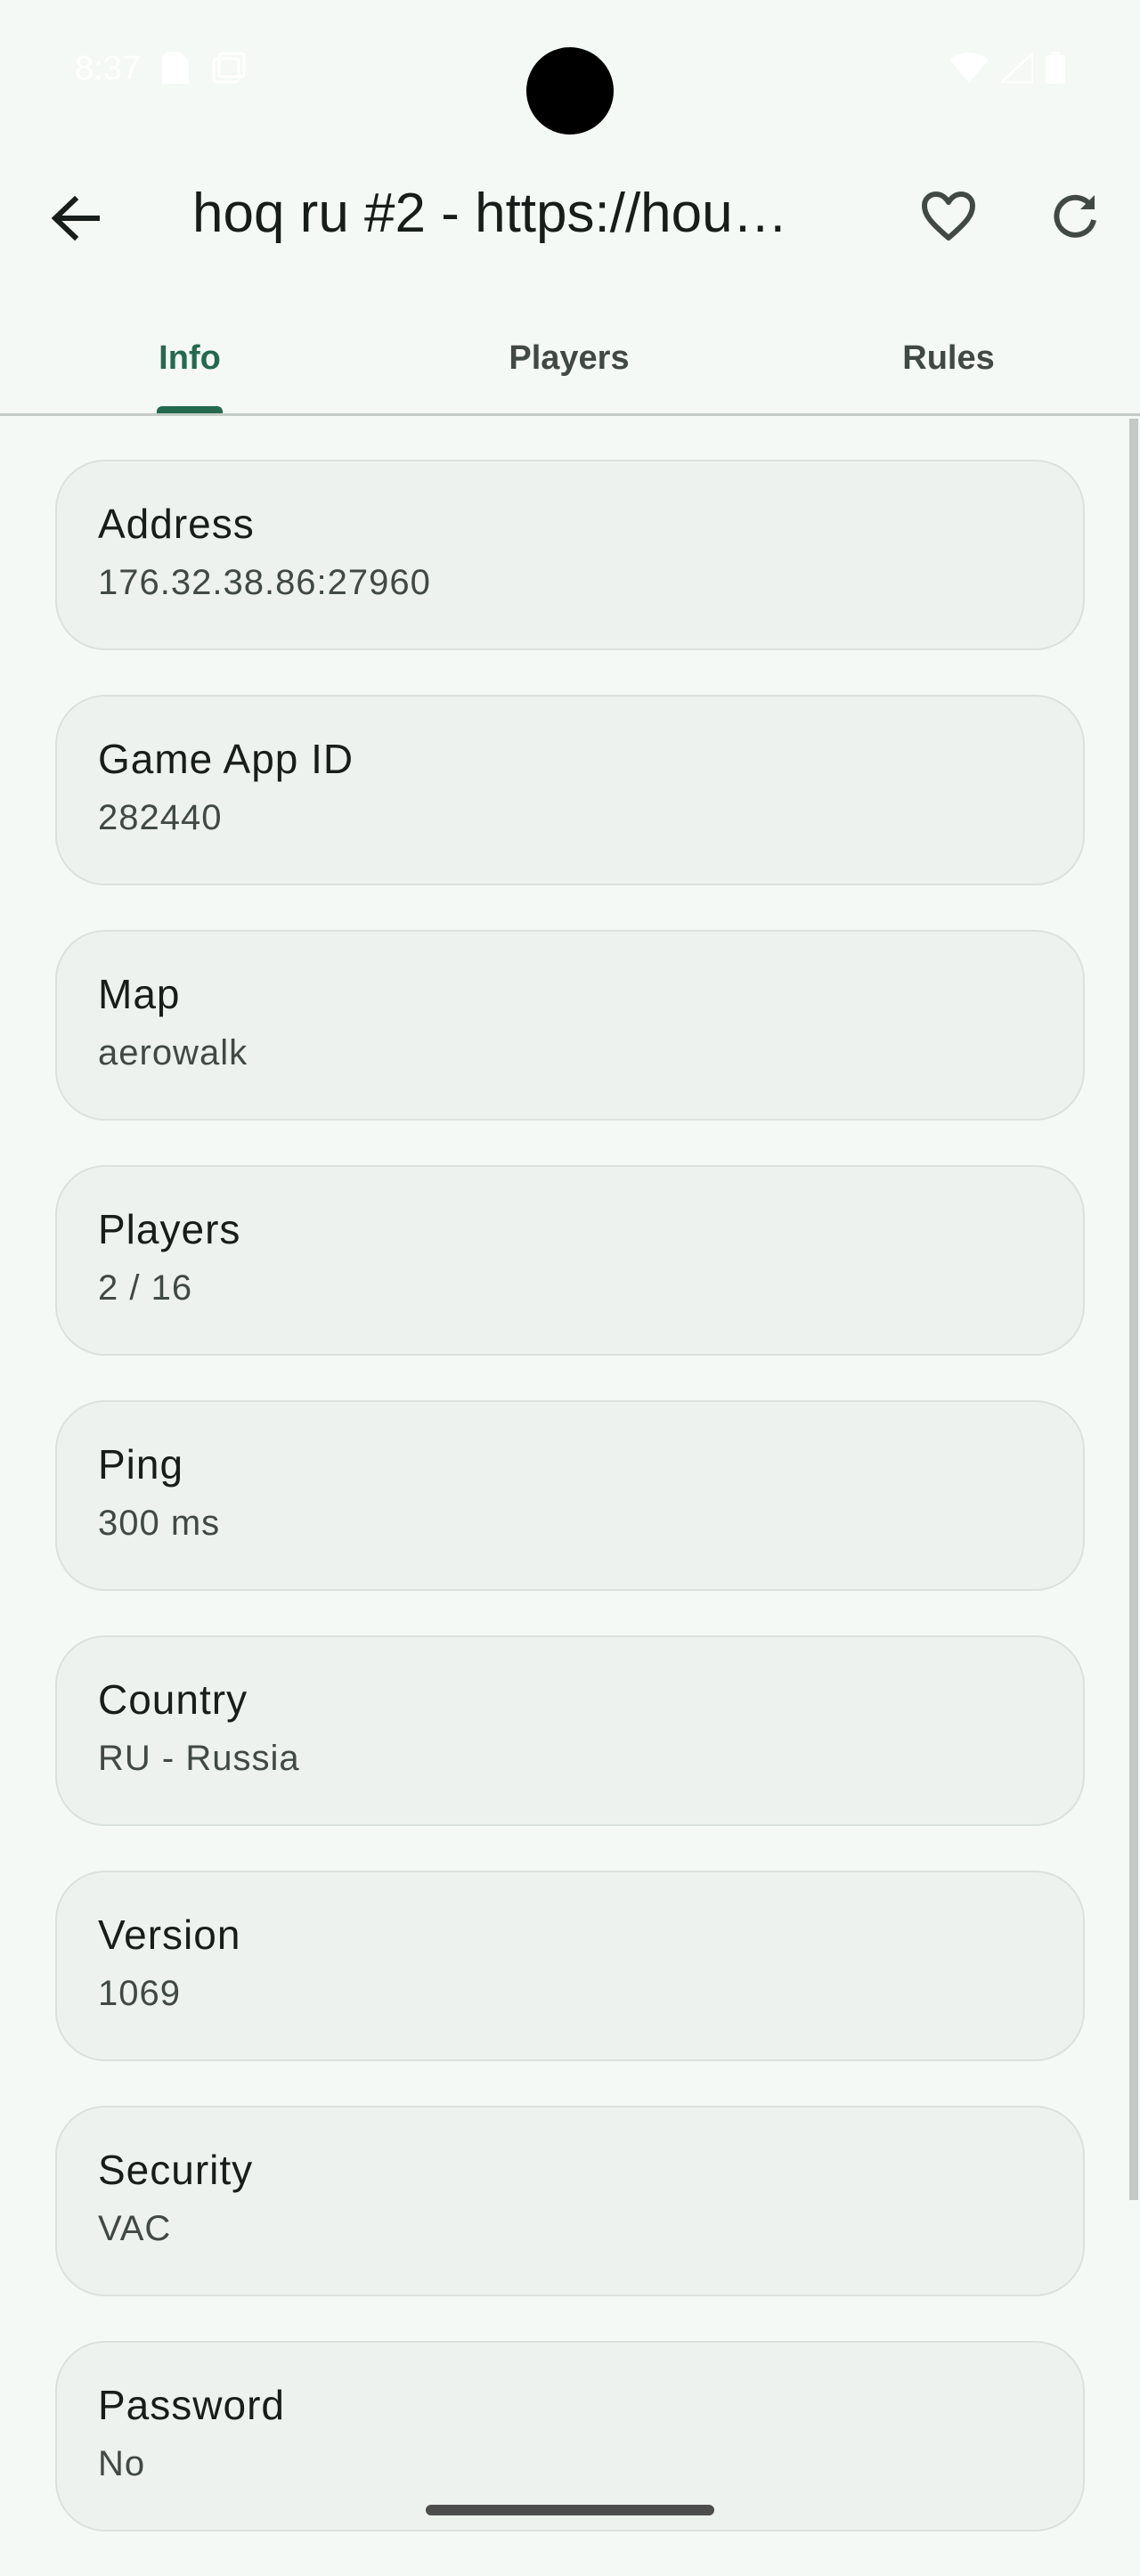 This screenshot has width=1140, height=2576. What do you see at coordinates (169, 1935) in the screenshot?
I see `info-label: Version` at bounding box center [169, 1935].